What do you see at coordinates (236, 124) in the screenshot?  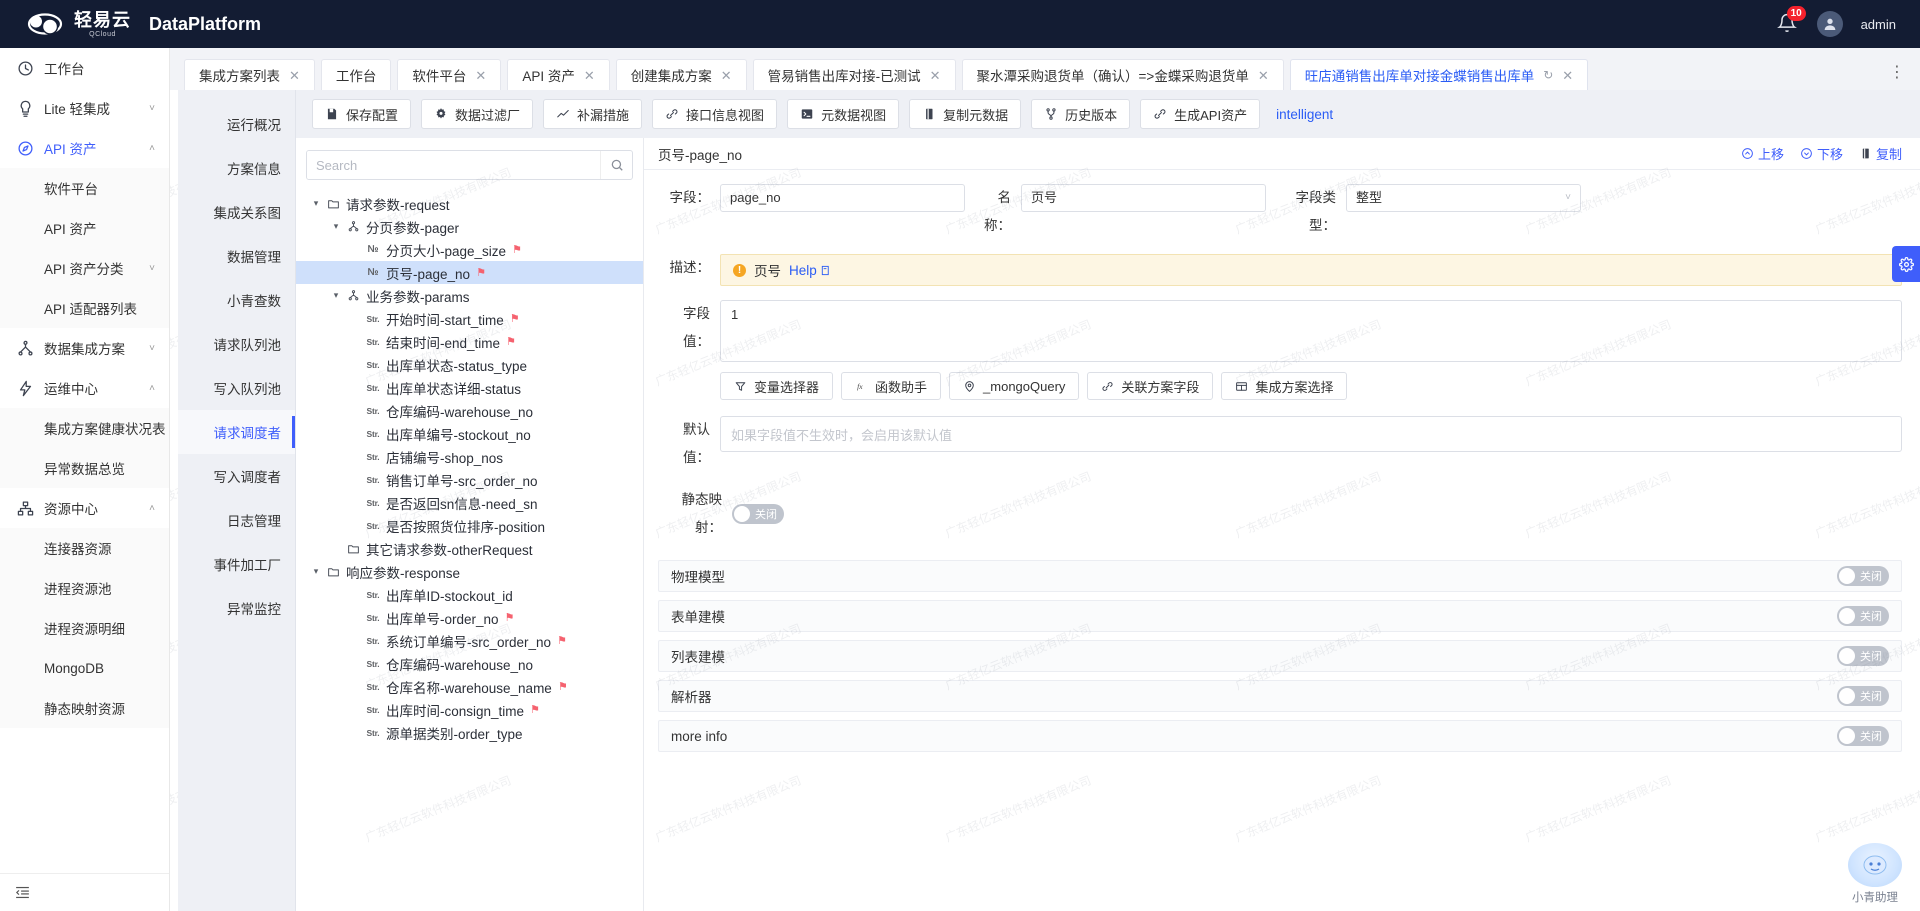 I see `subnav-item-0: 运行概况` at bounding box center [236, 124].